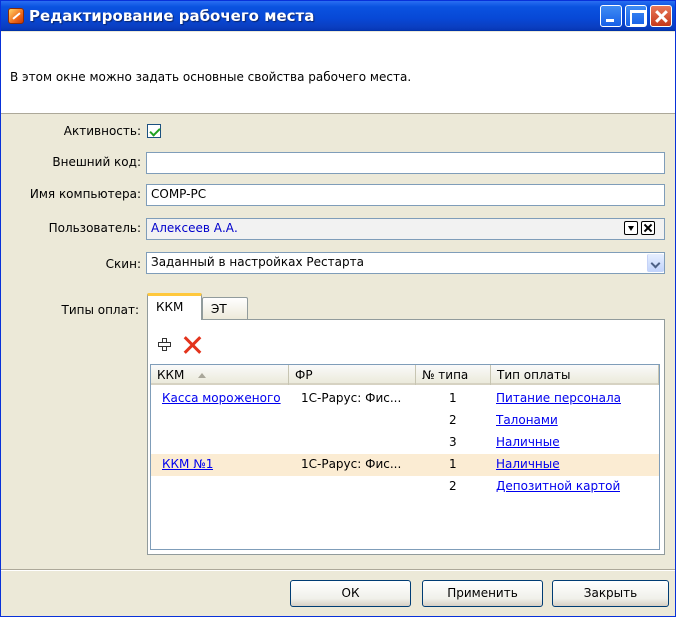 This screenshot has height=617, width=676. Describe the element at coordinates (164, 344) in the screenshot. I see `add-icon` at that location.